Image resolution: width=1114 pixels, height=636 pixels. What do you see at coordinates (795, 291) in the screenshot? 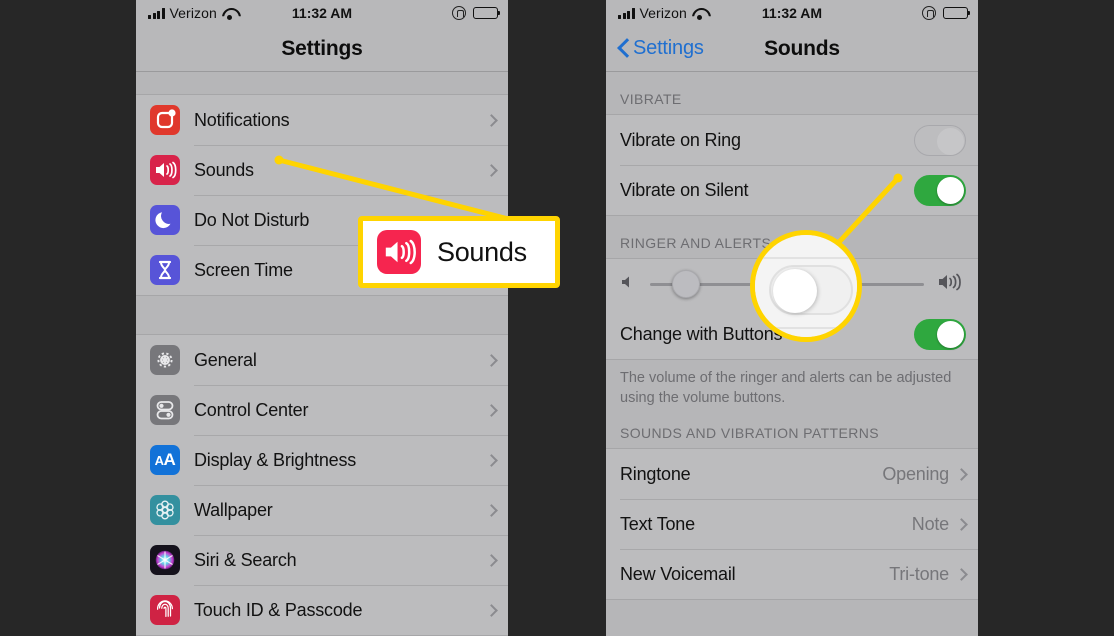
I see `magnified-toggle-knob` at bounding box center [795, 291].